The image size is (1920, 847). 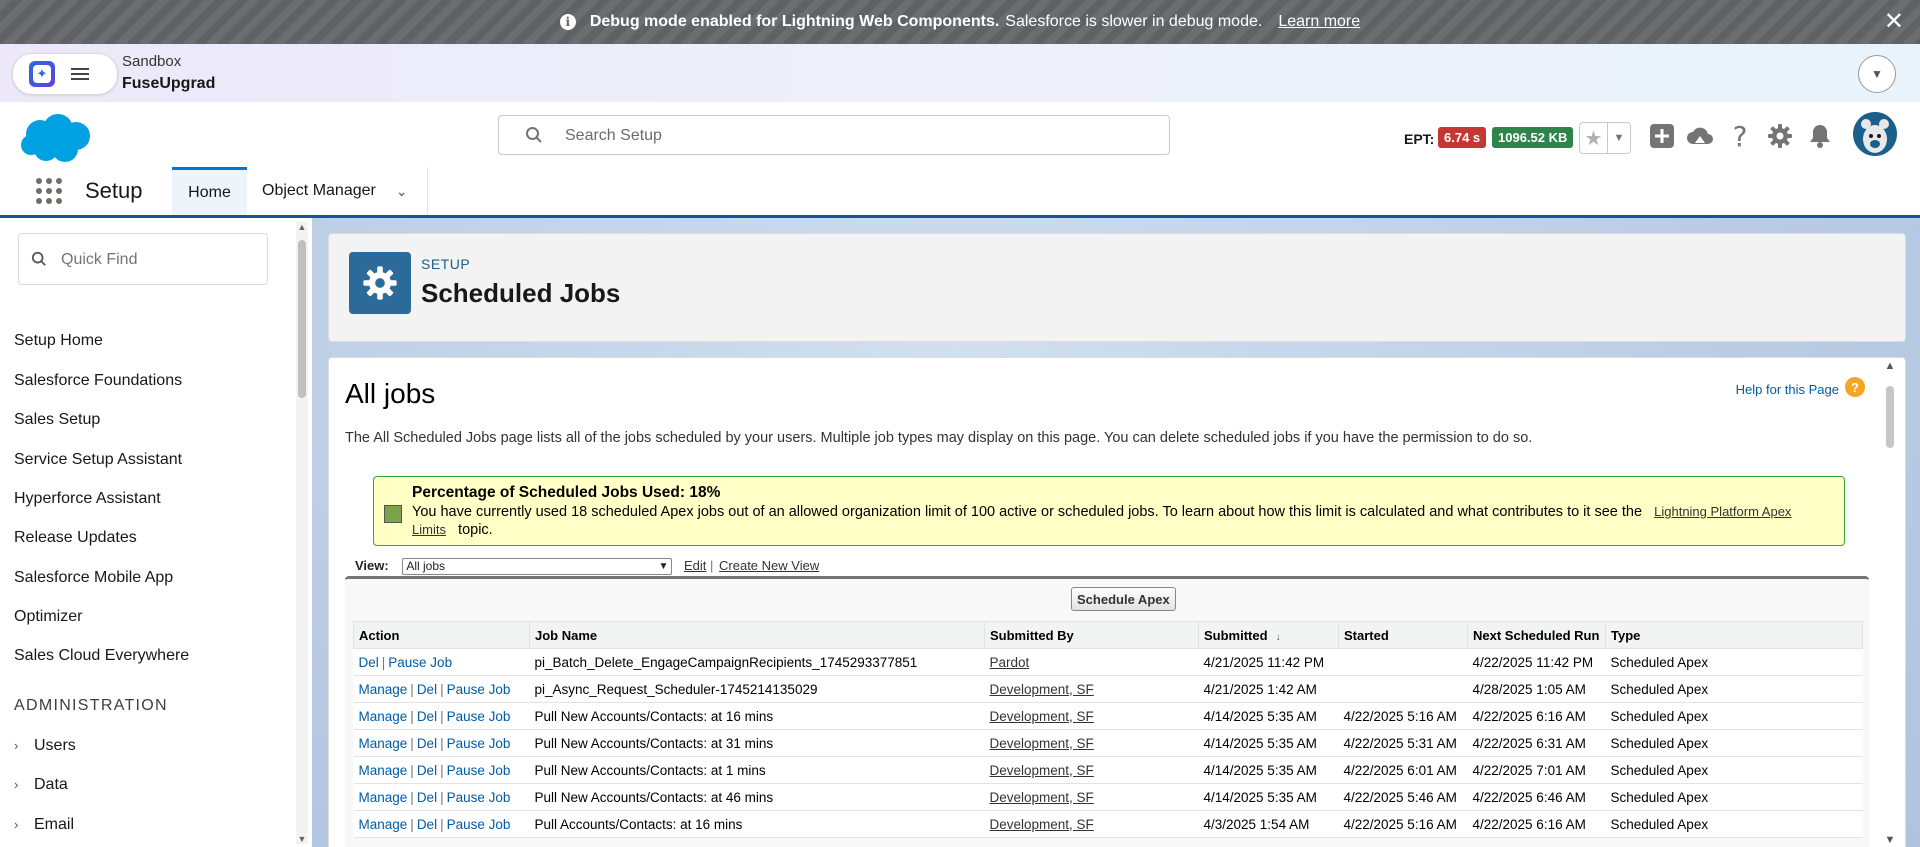 What do you see at coordinates (80, 73) in the screenshot?
I see `hamburger-menu-icon` at bounding box center [80, 73].